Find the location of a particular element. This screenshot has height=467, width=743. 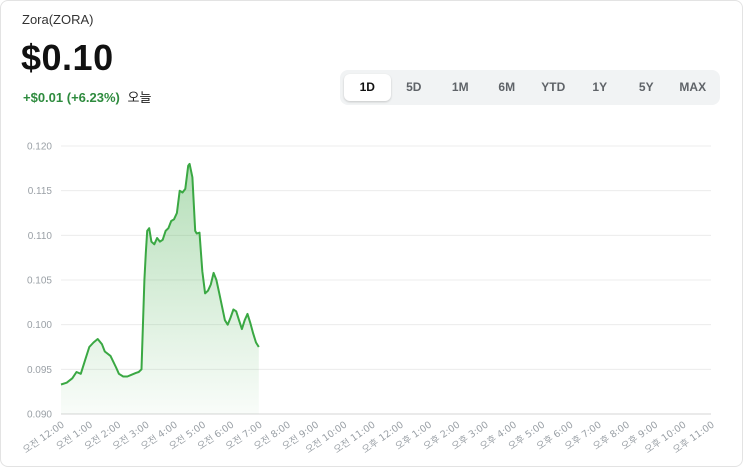

price-change: +$0.01 (+6.23%) is located at coordinates (71, 97).